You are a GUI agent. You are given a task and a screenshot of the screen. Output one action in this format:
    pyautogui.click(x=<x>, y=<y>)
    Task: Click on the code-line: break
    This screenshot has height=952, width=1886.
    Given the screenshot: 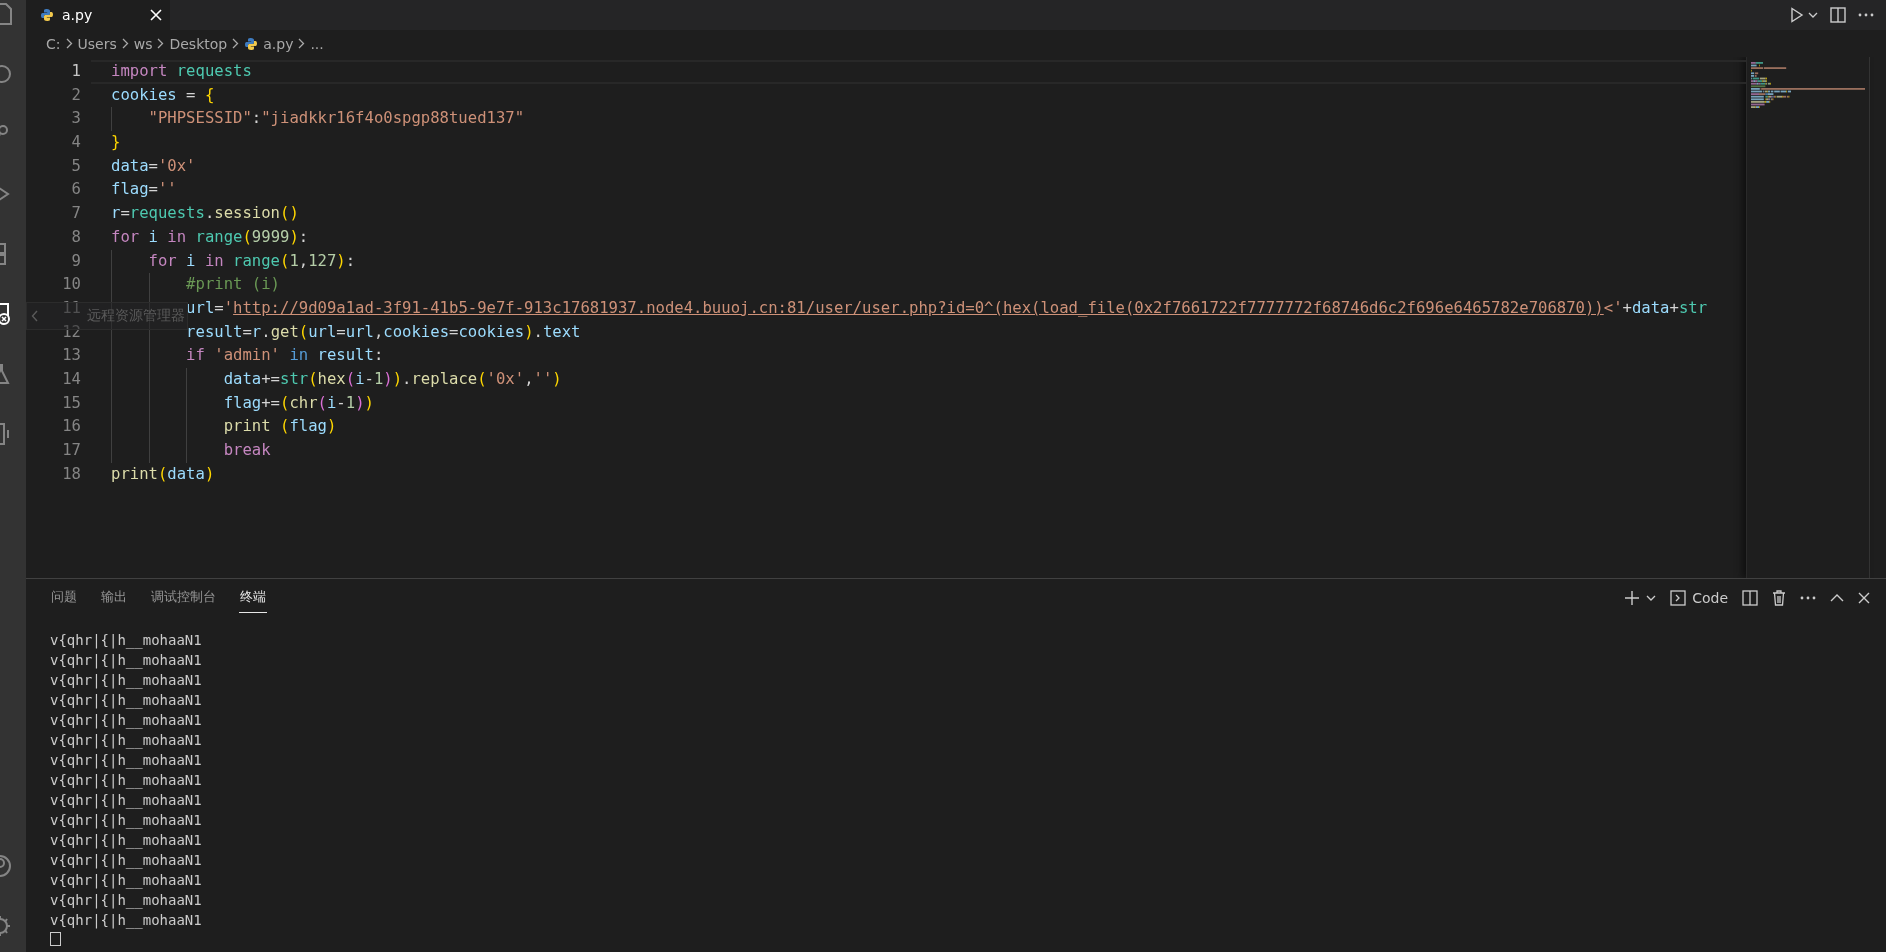 What is the action you would take?
    pyautogui.click(x=247, y=450)
    